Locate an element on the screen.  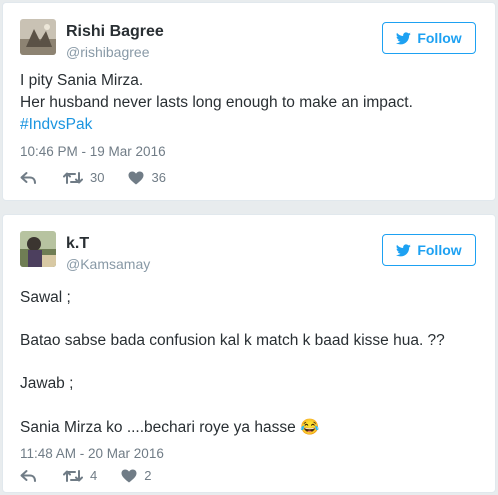
tweet-line: Sawal ; is located at coordinates (45, 297).